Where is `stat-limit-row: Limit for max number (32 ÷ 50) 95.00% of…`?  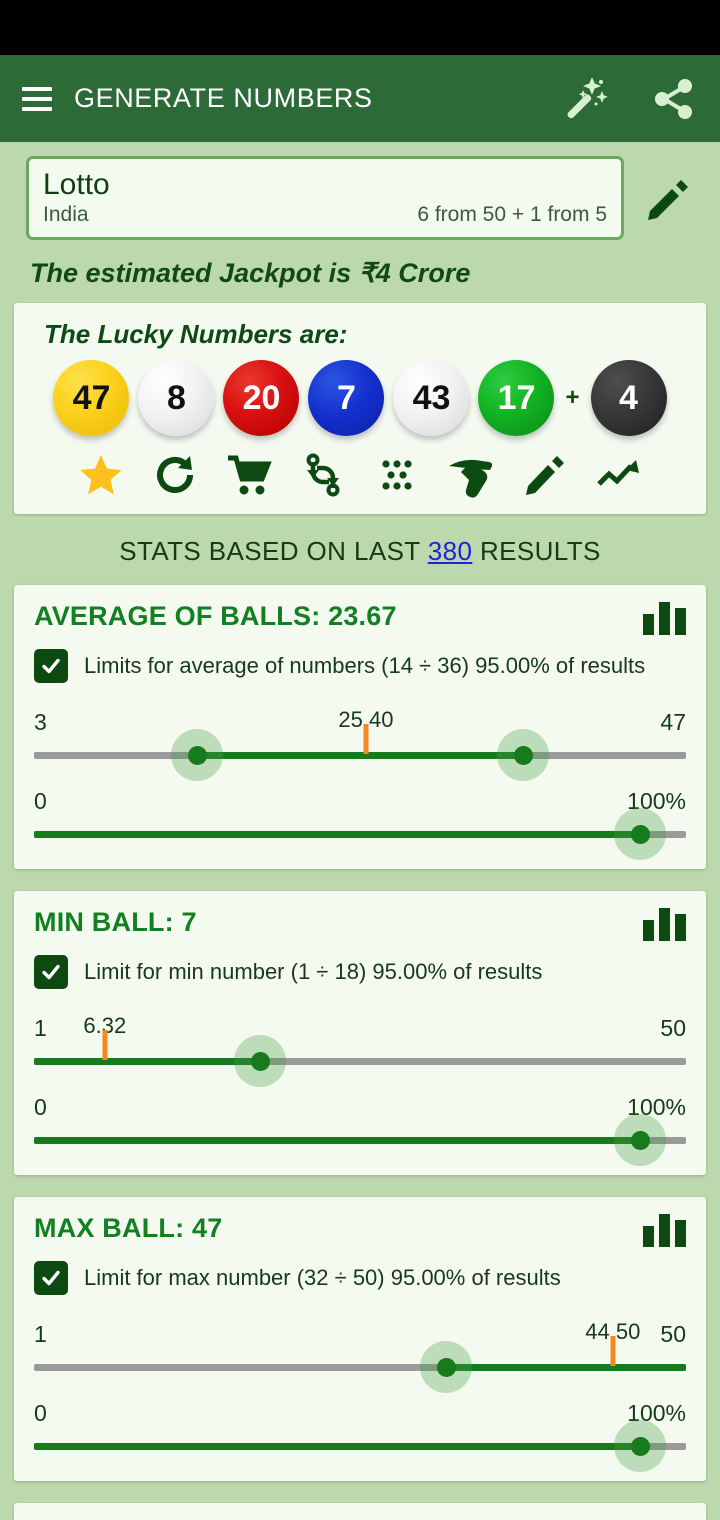 stat-limit-row: Limit for max number (32 ÷ 50) 95.00% of… is located at coordinates (360, 1278).